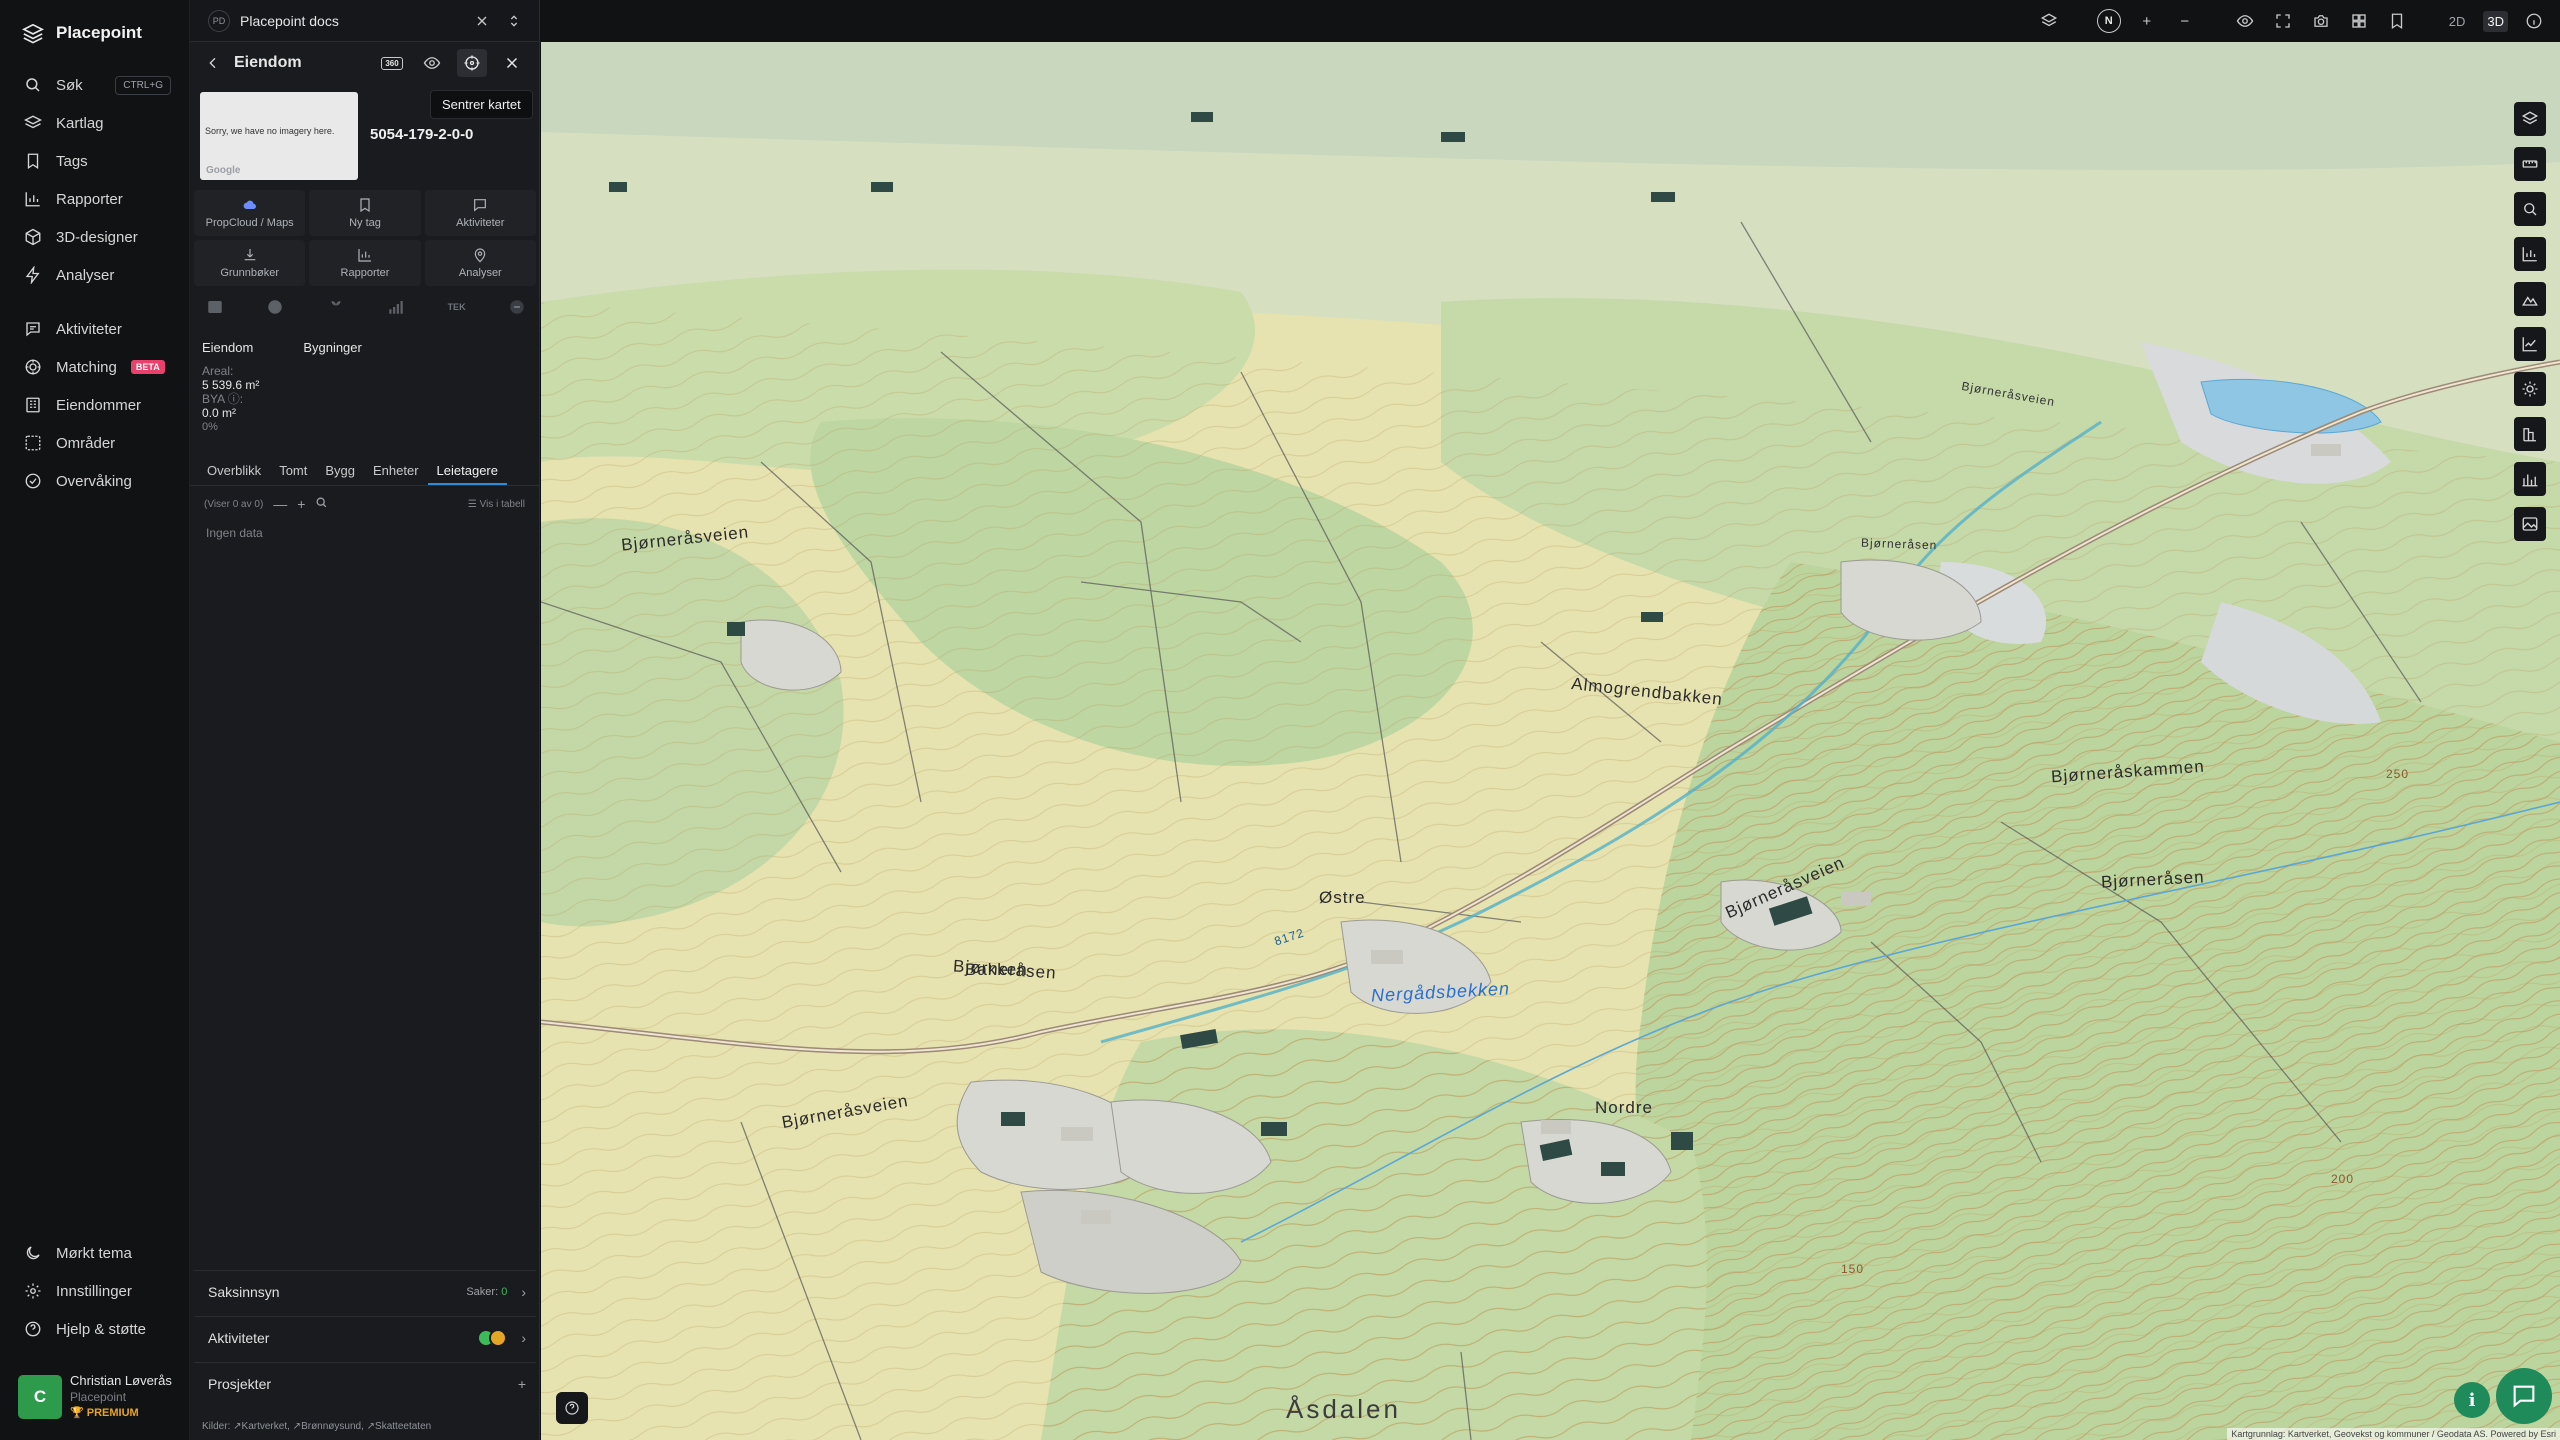 The width and height of the screenshot is (2560, 1440). I want to click on areal-number: 5 539.6, so click(222, 385).